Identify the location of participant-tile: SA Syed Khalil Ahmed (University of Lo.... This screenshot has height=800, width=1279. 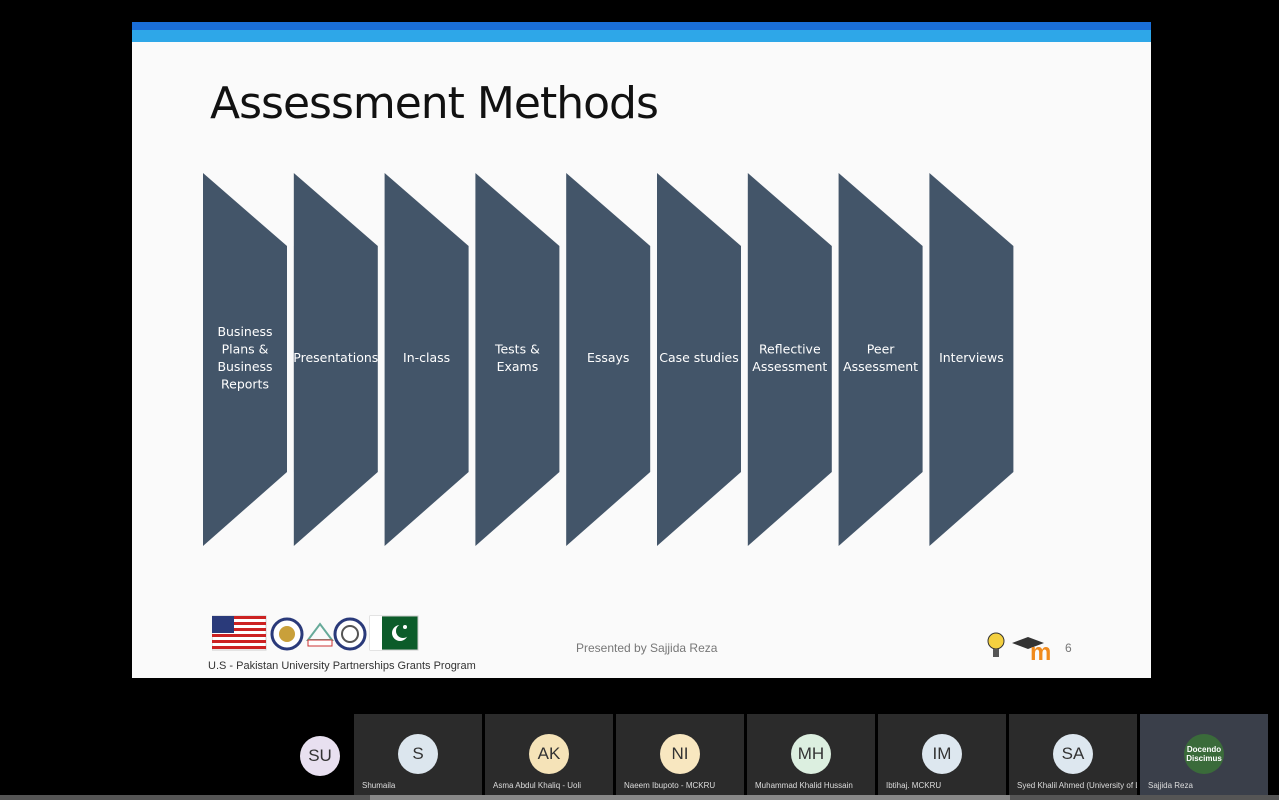
(1073, 755).